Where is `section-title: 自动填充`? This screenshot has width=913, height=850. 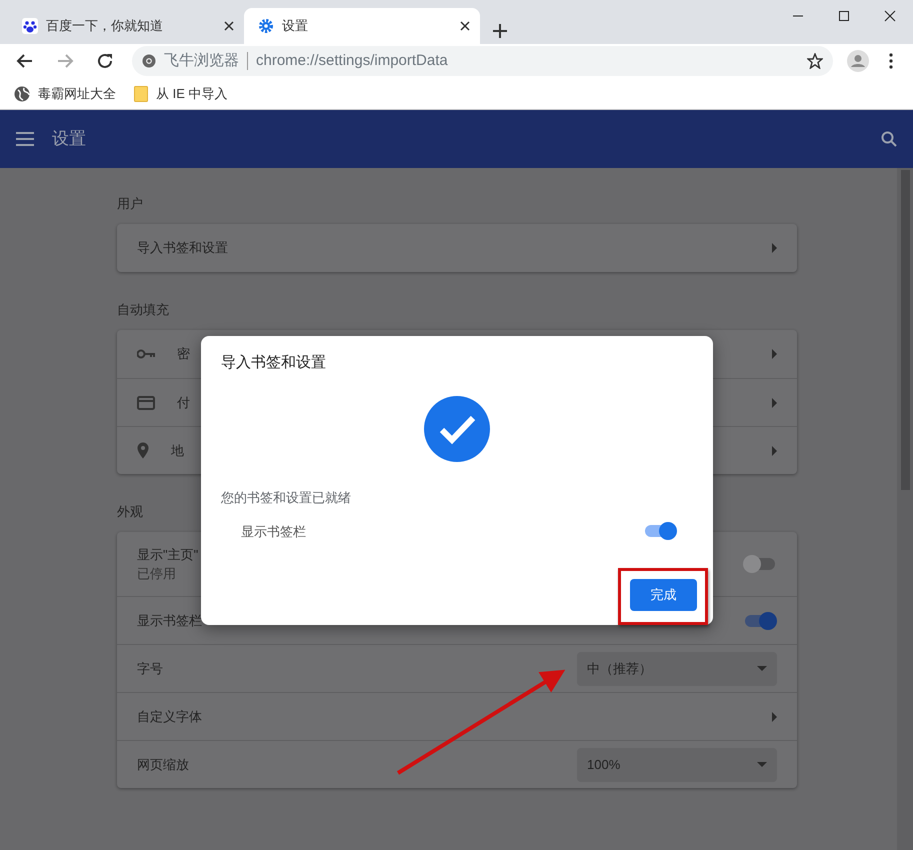 section-title: 自动填充 is located at coordinates (143, 307).